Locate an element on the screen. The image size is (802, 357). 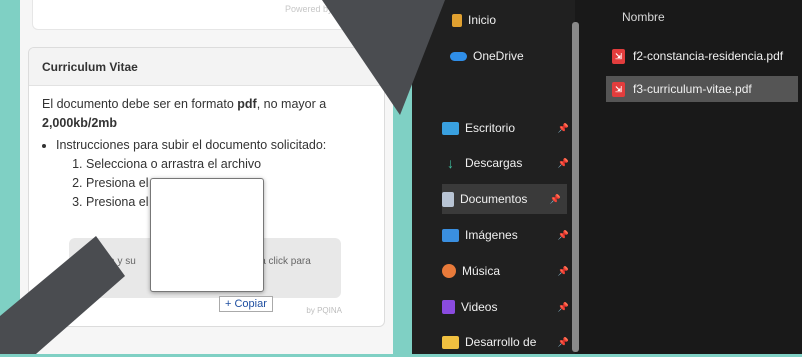
size-limit: 2,000kb/2mb is located at coordinates (80, 123).